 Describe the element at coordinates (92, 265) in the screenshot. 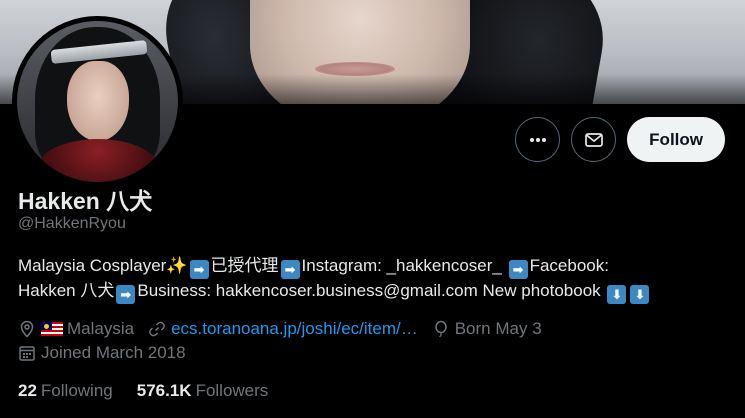

I see `bio-text: Malaysia Cosplayer` at that location.